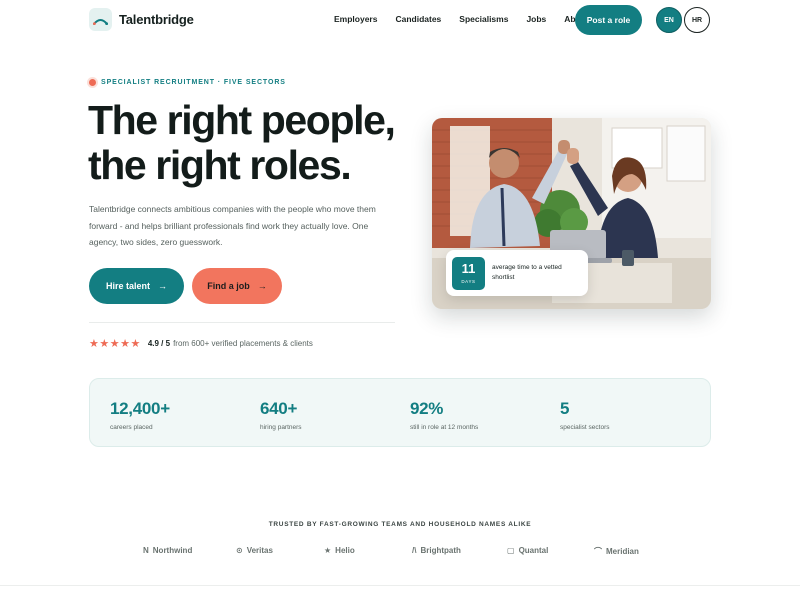 The image size is (800, 600). I want to click on nav-jobs: Jobs, so click(536, 19).